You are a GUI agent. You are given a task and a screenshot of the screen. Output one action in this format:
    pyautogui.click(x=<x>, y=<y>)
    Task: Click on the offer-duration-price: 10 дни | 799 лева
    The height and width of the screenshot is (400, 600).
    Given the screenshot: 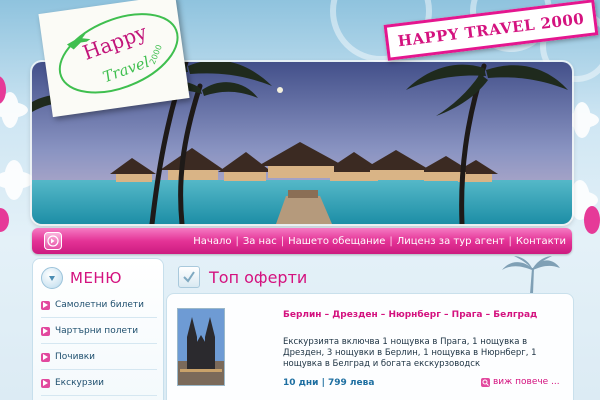 What is the action you would take?
    pyautogui.click(x=329, y=383)
    